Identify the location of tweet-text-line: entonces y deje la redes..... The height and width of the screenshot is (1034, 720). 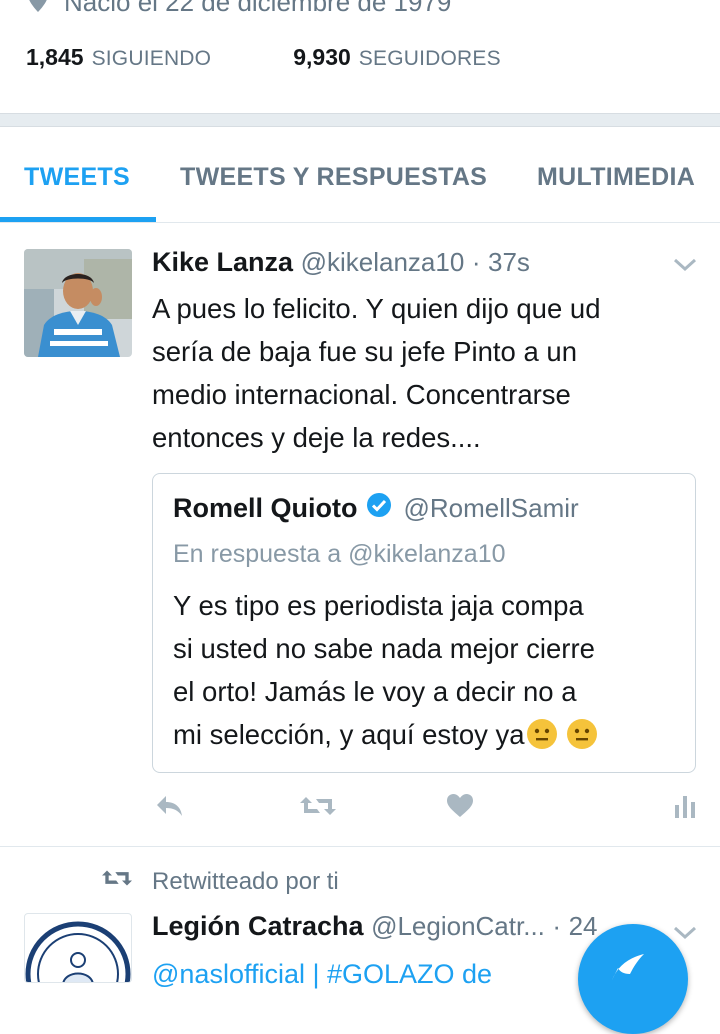
(316, 437).